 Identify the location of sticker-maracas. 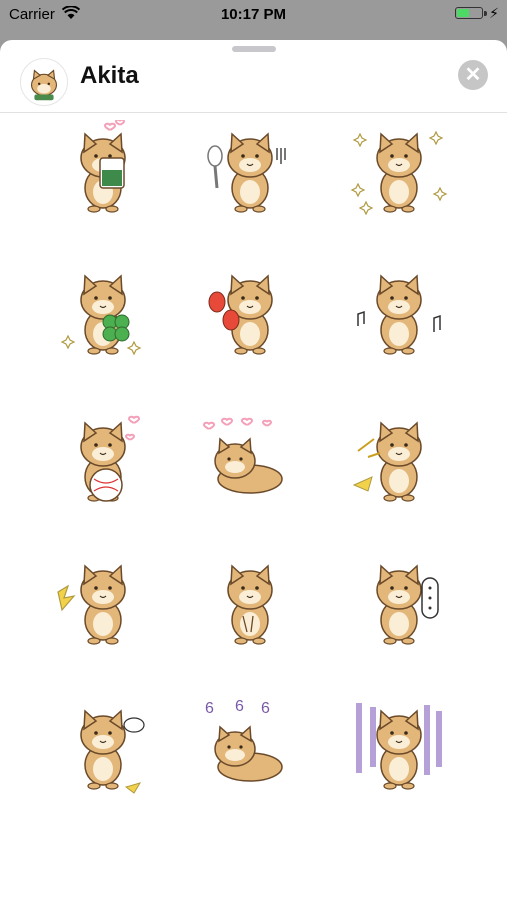
(250, 312).